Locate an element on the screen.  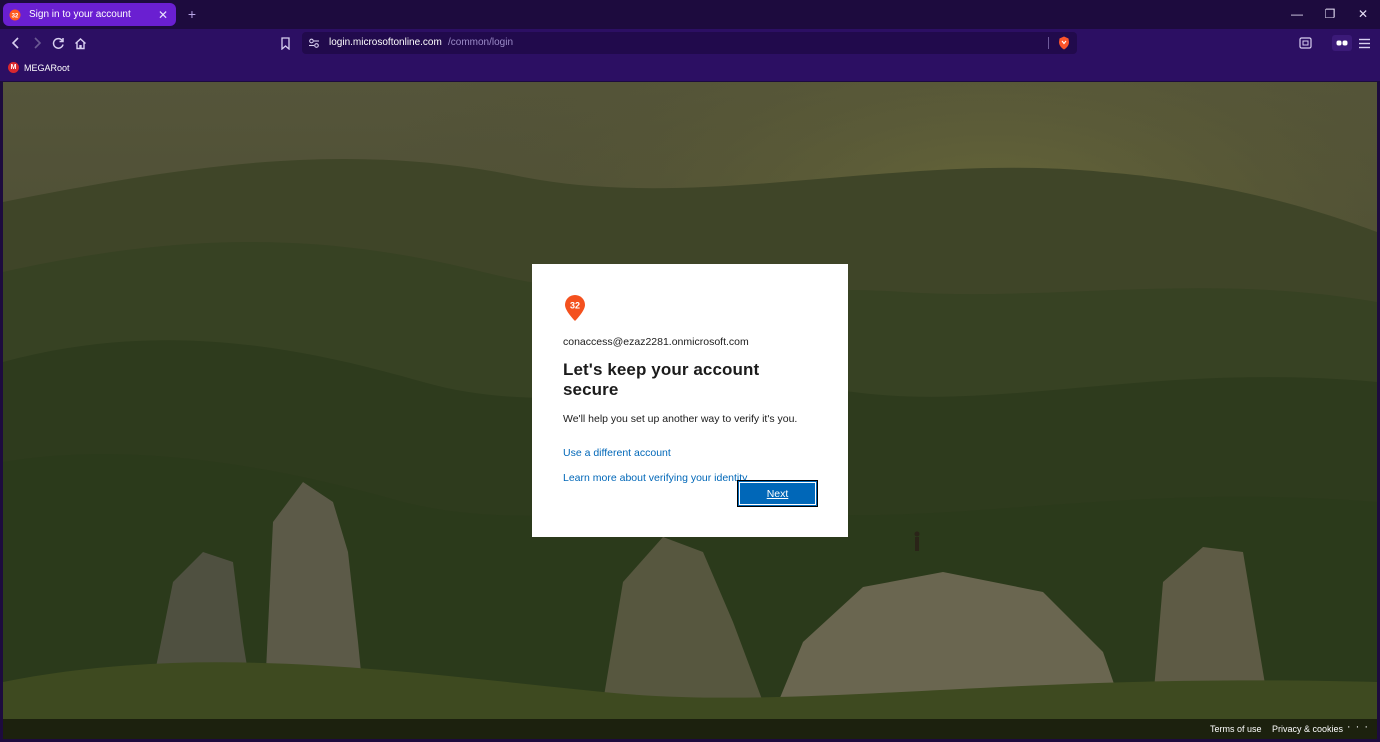
bookmark-icon is located at coordinates (285, 43).